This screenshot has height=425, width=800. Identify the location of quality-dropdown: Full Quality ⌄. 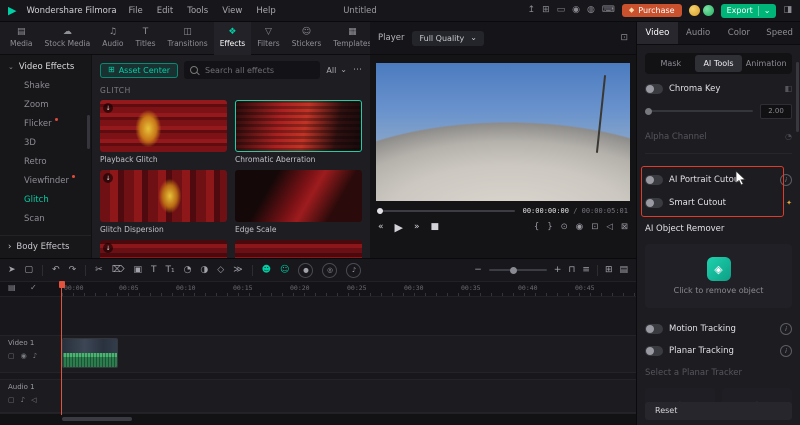
(448, 38).